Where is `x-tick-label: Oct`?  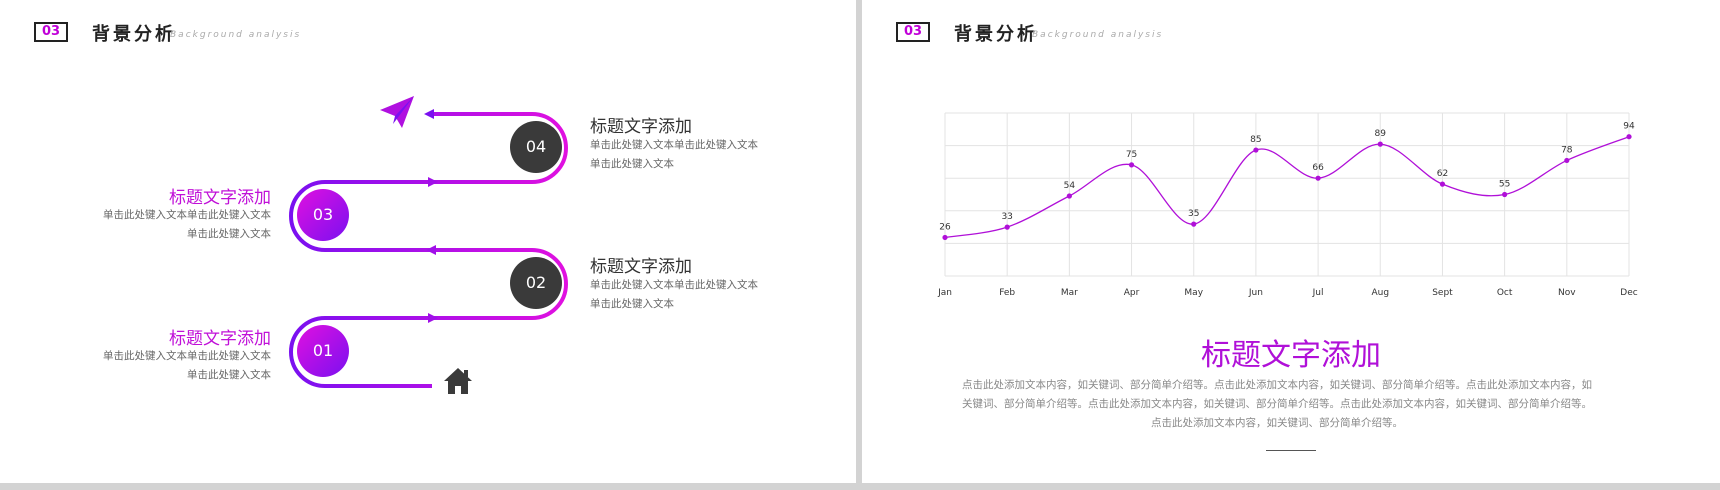 x-tick-label: Oct is located at coordinates (1505, 293).